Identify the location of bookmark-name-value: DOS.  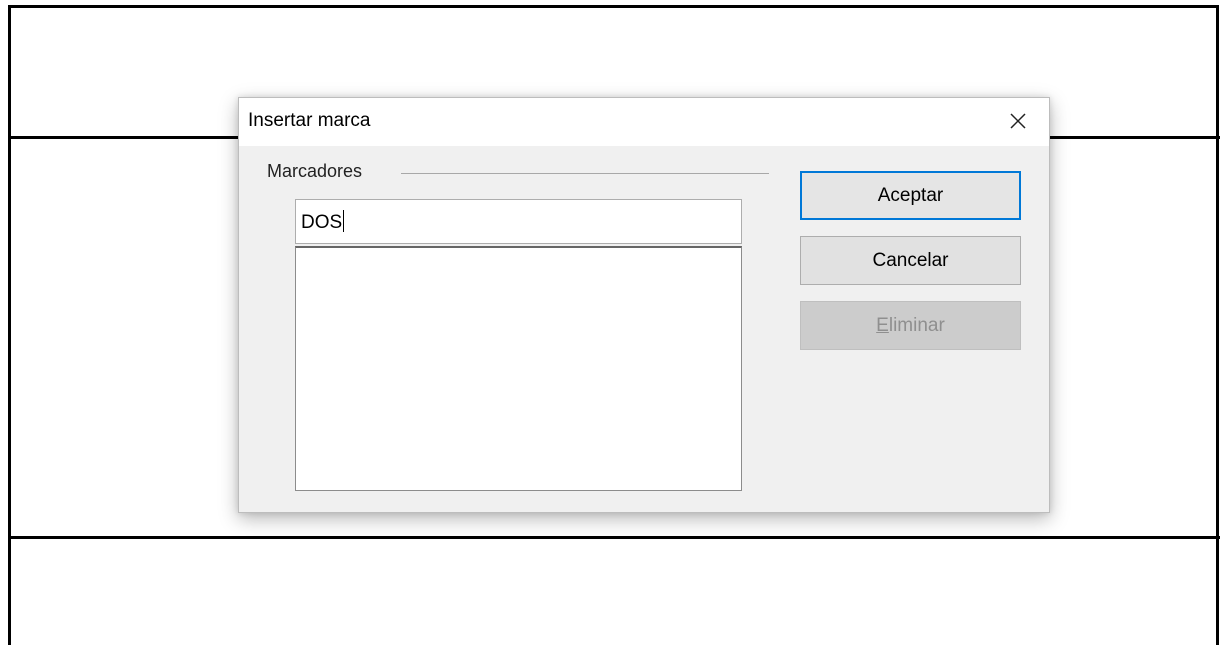
(322, 222).